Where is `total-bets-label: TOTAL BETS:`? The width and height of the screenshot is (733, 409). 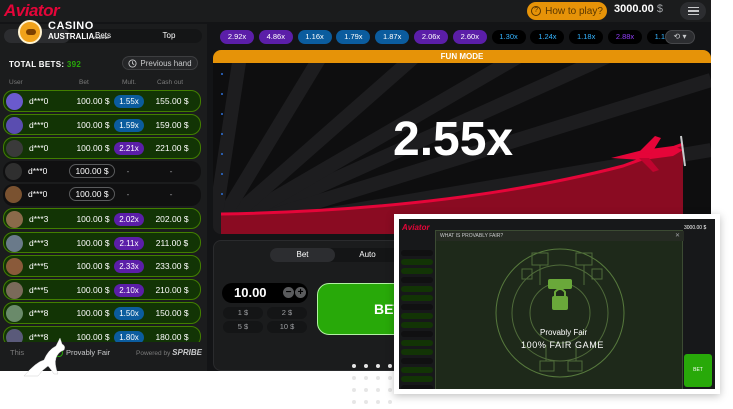
total-bets-label: TOTAL BETS: is located at coordinates (37, 64).